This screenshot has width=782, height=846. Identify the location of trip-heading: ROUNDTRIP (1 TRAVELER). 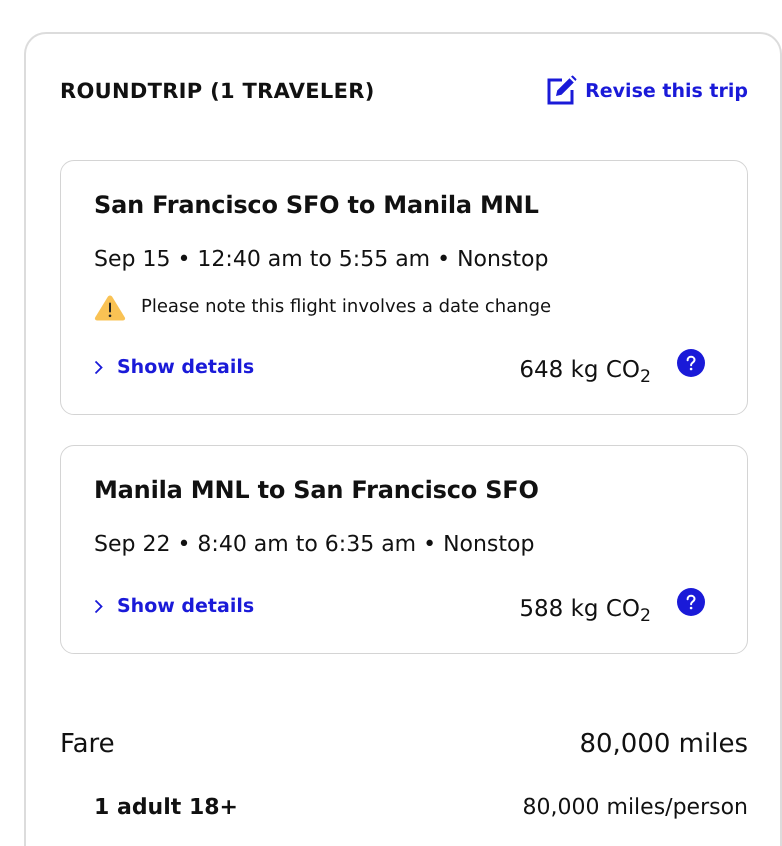
(217, 91).